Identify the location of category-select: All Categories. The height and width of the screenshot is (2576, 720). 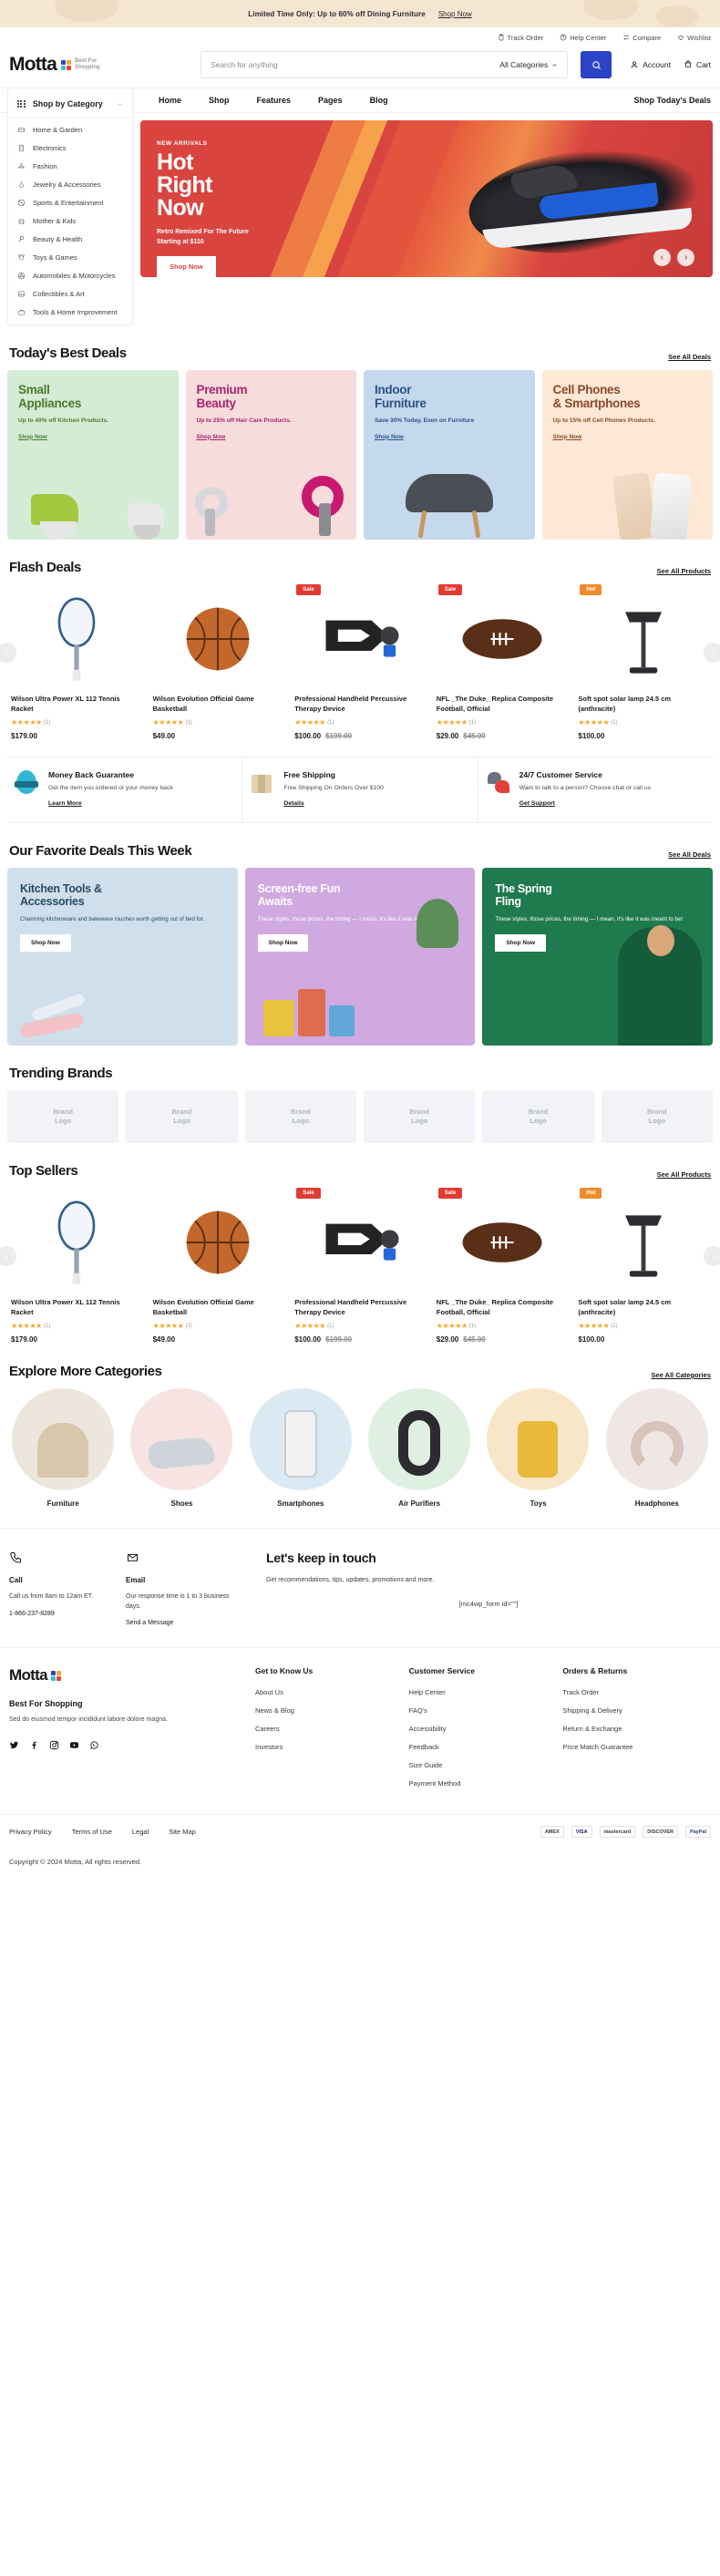
(528, 64).